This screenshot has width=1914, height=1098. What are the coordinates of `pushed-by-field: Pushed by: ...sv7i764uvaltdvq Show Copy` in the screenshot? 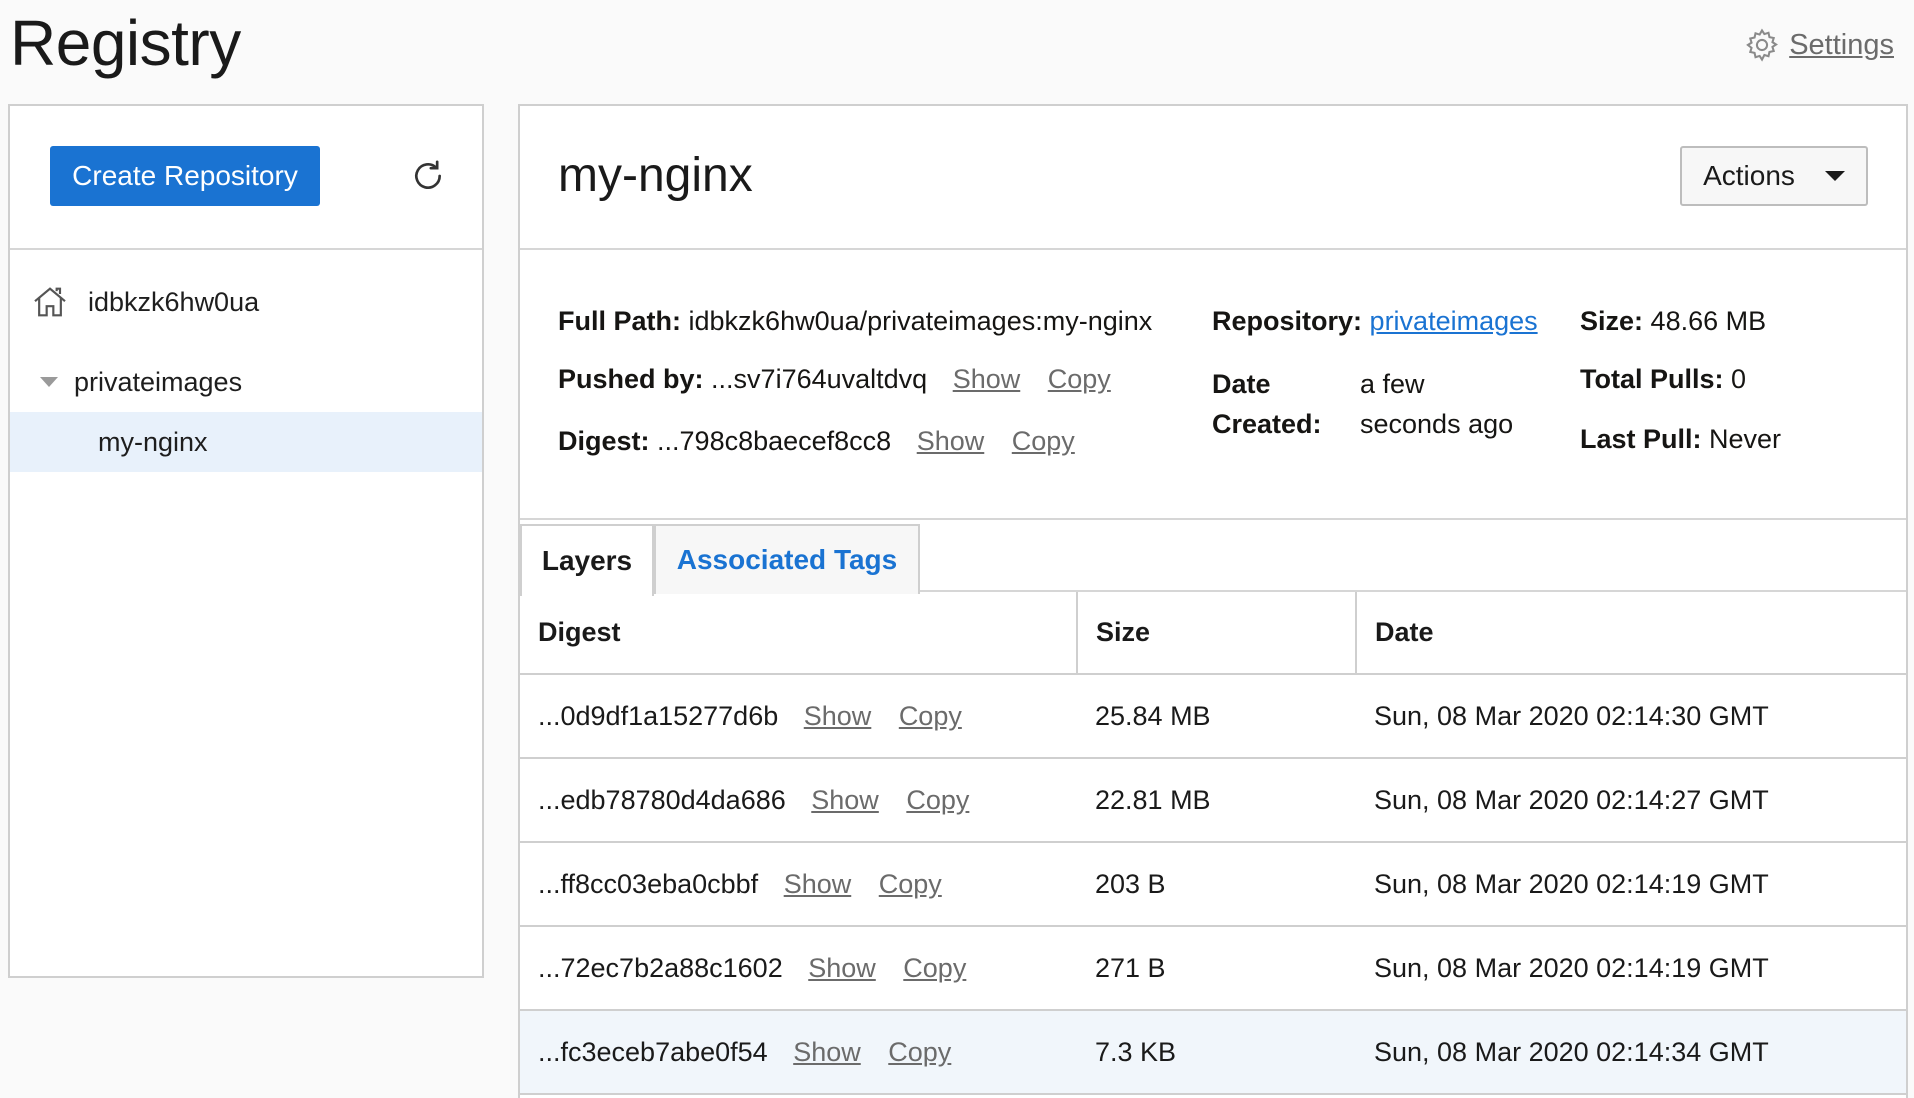 It's located at (834, 379).